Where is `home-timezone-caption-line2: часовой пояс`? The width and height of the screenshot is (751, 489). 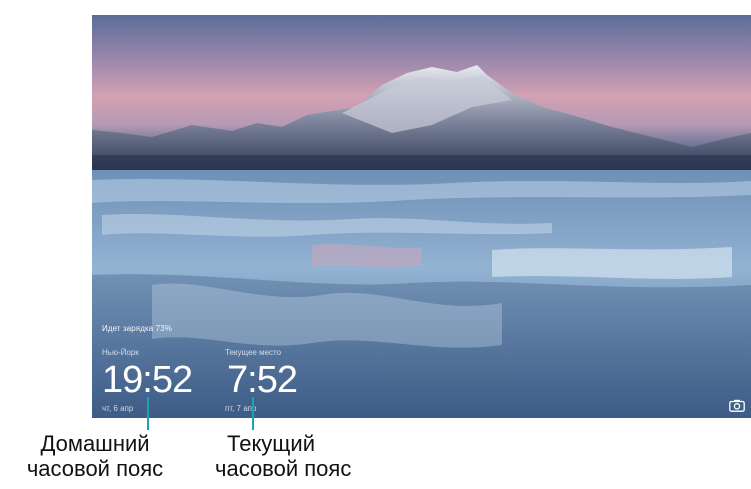
home-timezone-caption-line2: часовой пояс is located at coordinates (95, 468).